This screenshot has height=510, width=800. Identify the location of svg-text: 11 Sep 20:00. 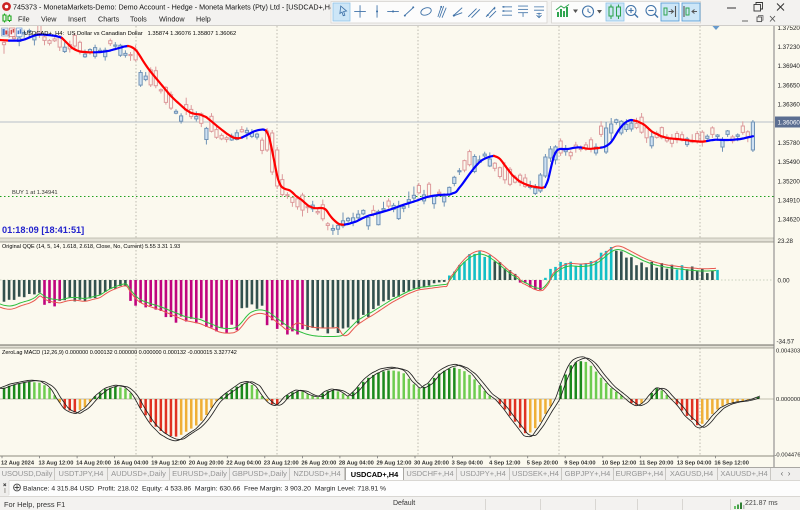
(656, 464).